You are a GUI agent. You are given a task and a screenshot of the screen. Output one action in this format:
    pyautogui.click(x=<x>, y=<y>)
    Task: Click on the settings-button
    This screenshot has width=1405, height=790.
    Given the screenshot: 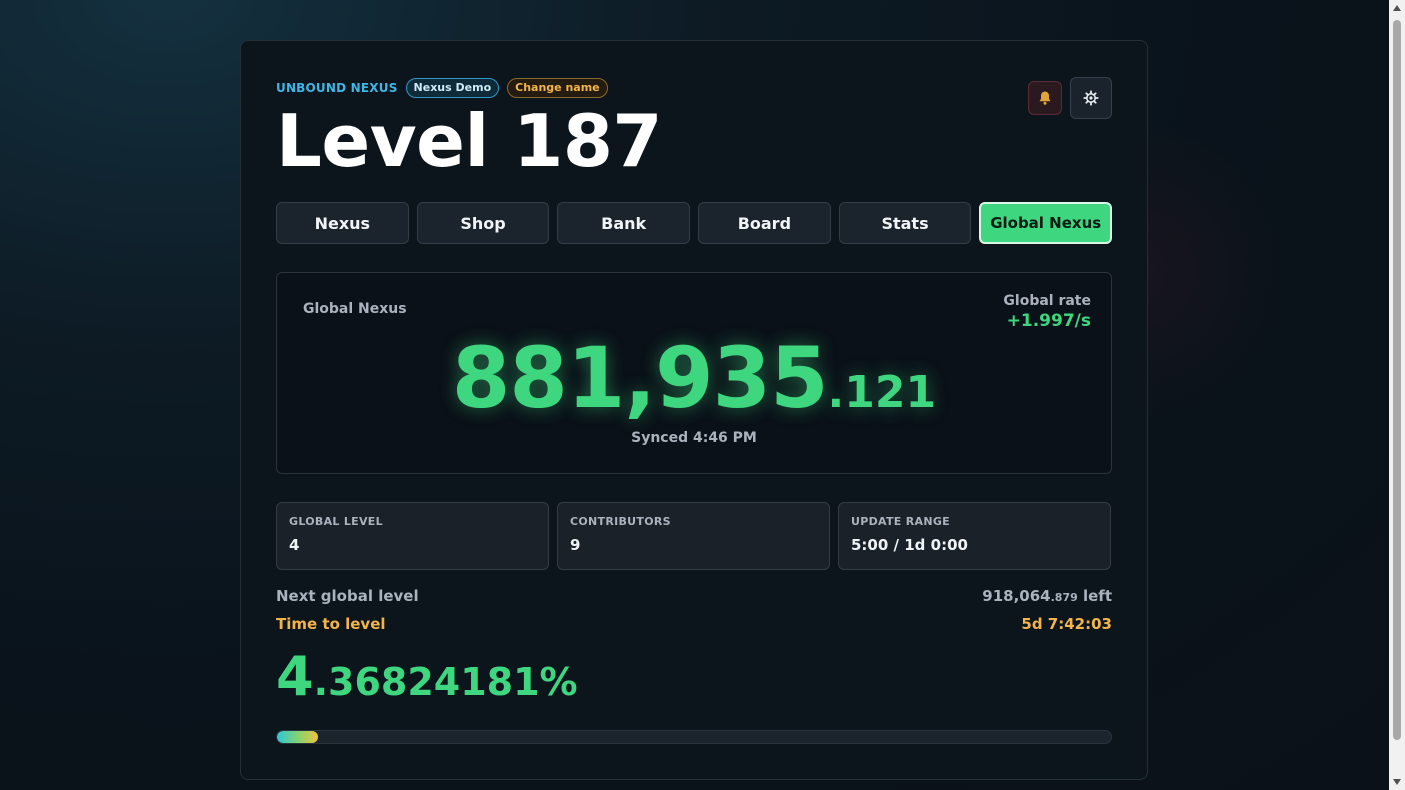 What is the action you would take?
    pyautogui.click(x=1091, y=98)
    